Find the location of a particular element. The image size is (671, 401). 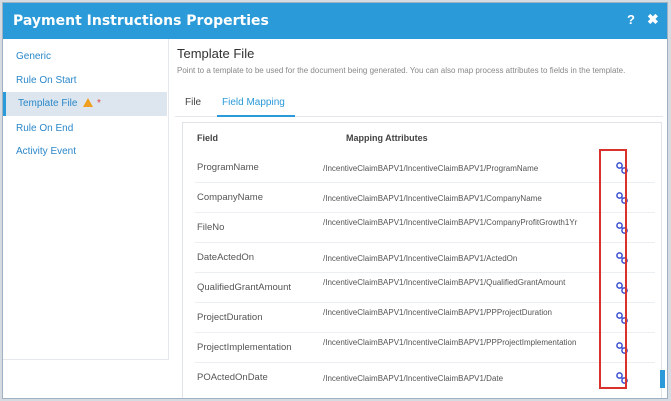

sidebar-item-activity-event: Activity Event is located at coordinates (85, 152).